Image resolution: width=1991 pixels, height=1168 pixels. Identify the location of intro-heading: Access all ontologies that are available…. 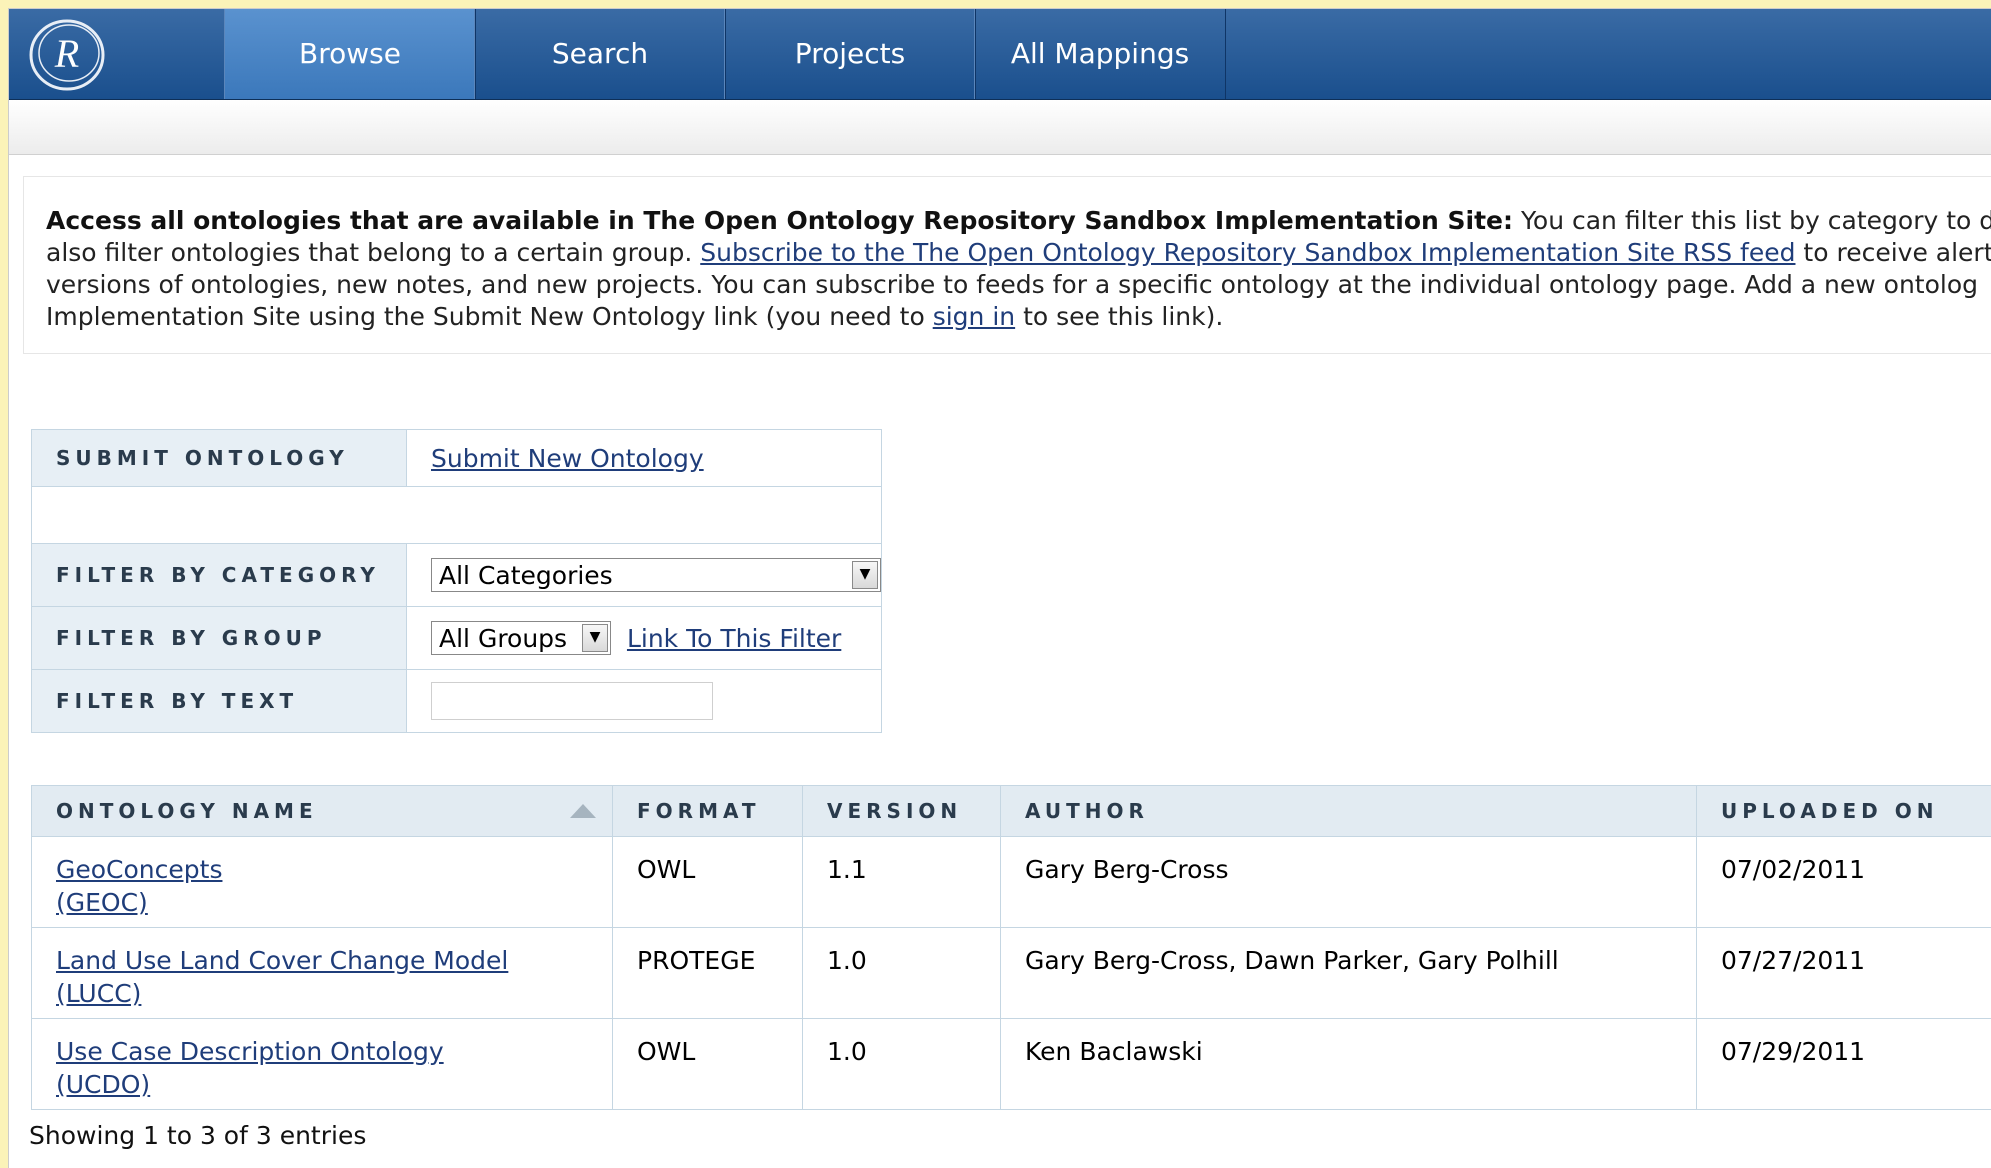
(779, 220).